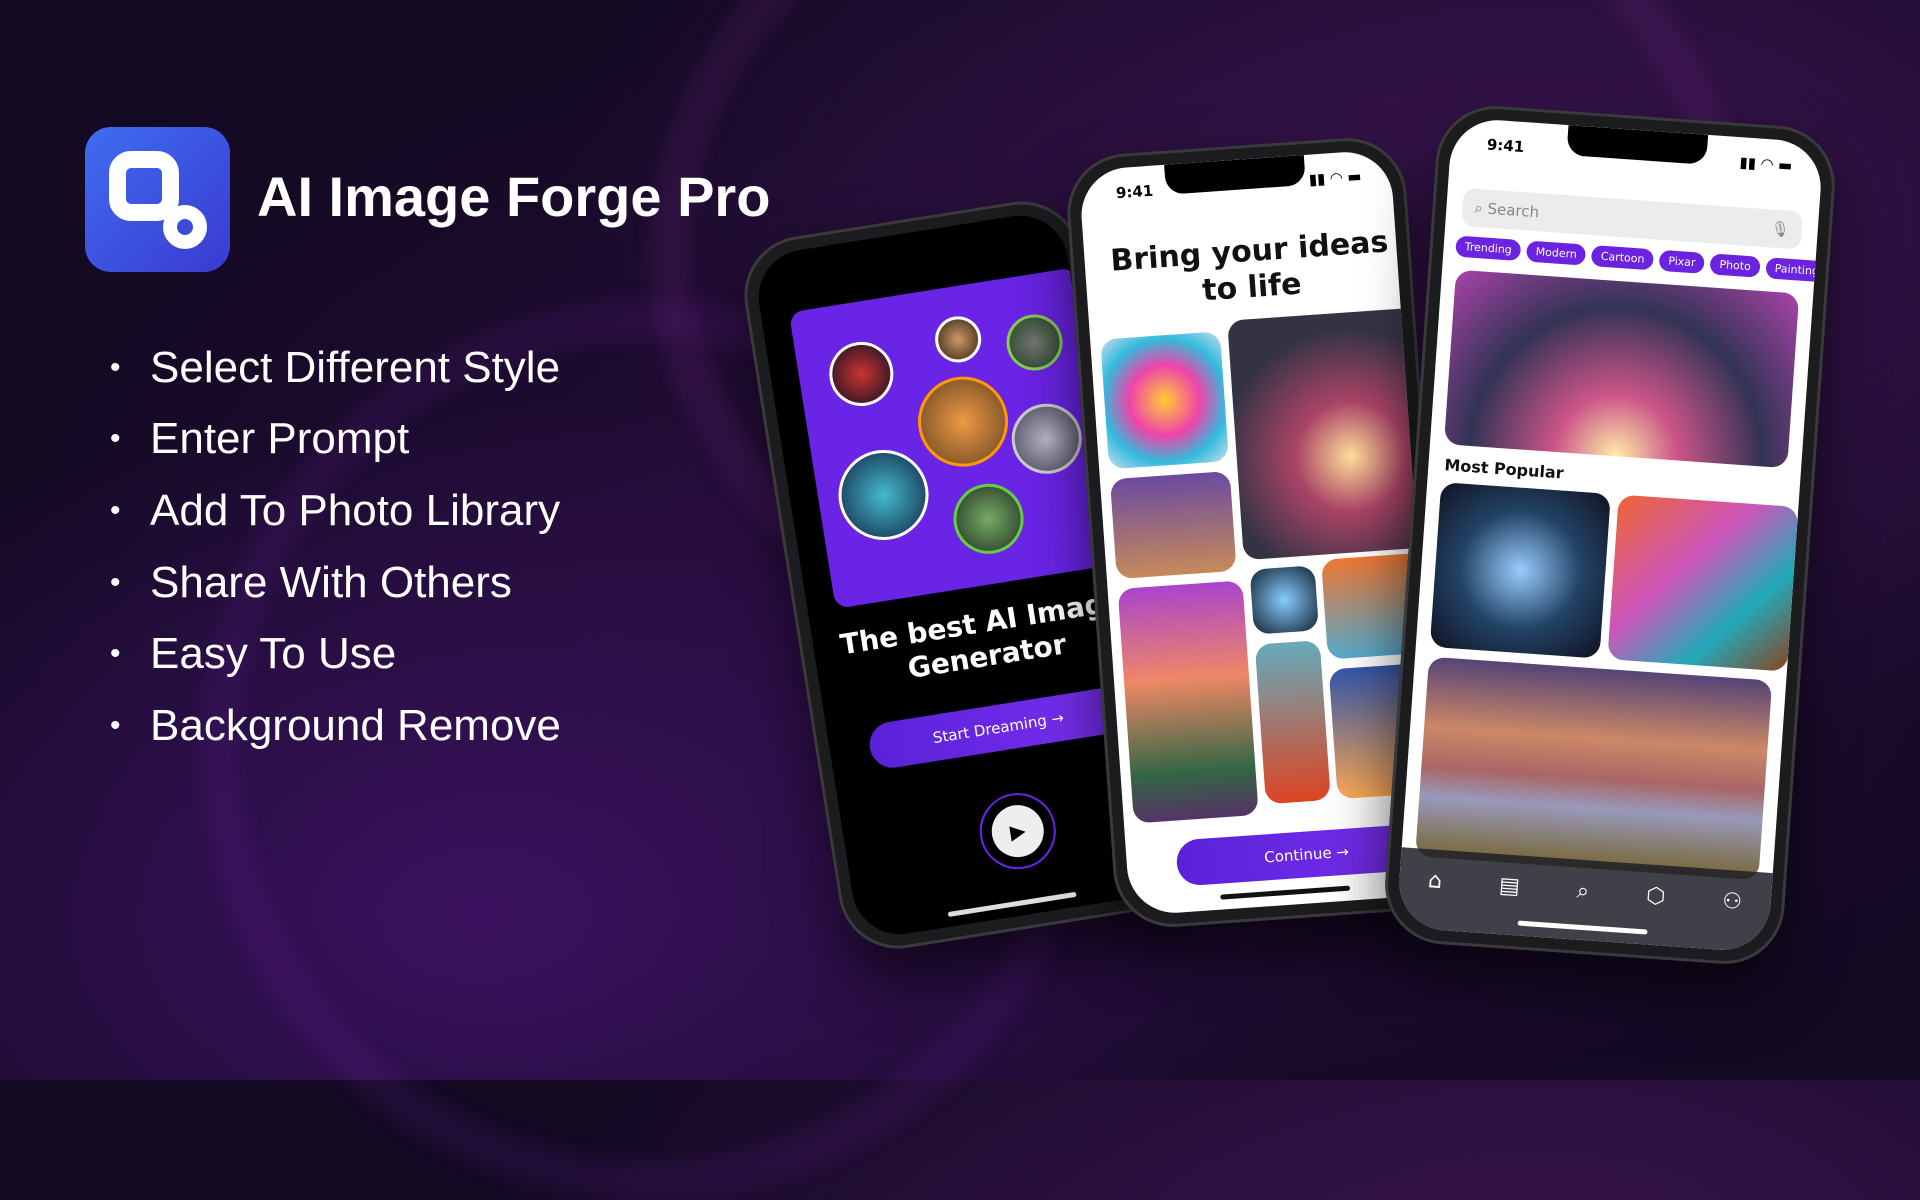 This screenshot has width=1920, height=1200. Describe the element at coordinates (1735, 265) in the screenshot. I see `chip-photo: Photo` at that location.